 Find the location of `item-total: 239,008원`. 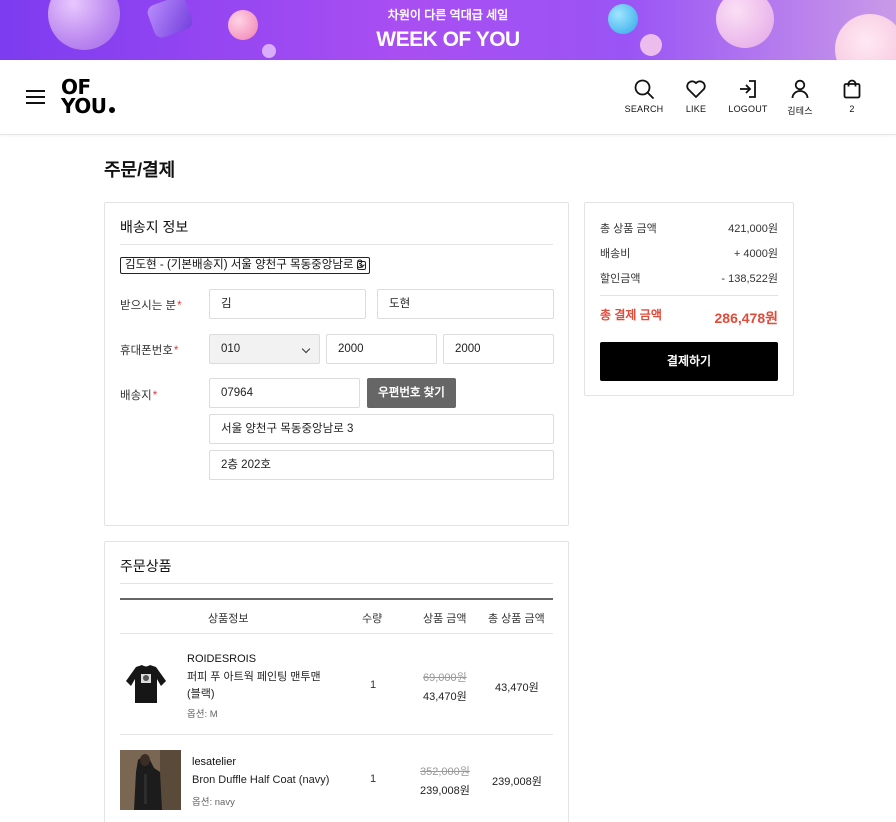

item-total: 239,008원 is located at coordinates (517, 782).